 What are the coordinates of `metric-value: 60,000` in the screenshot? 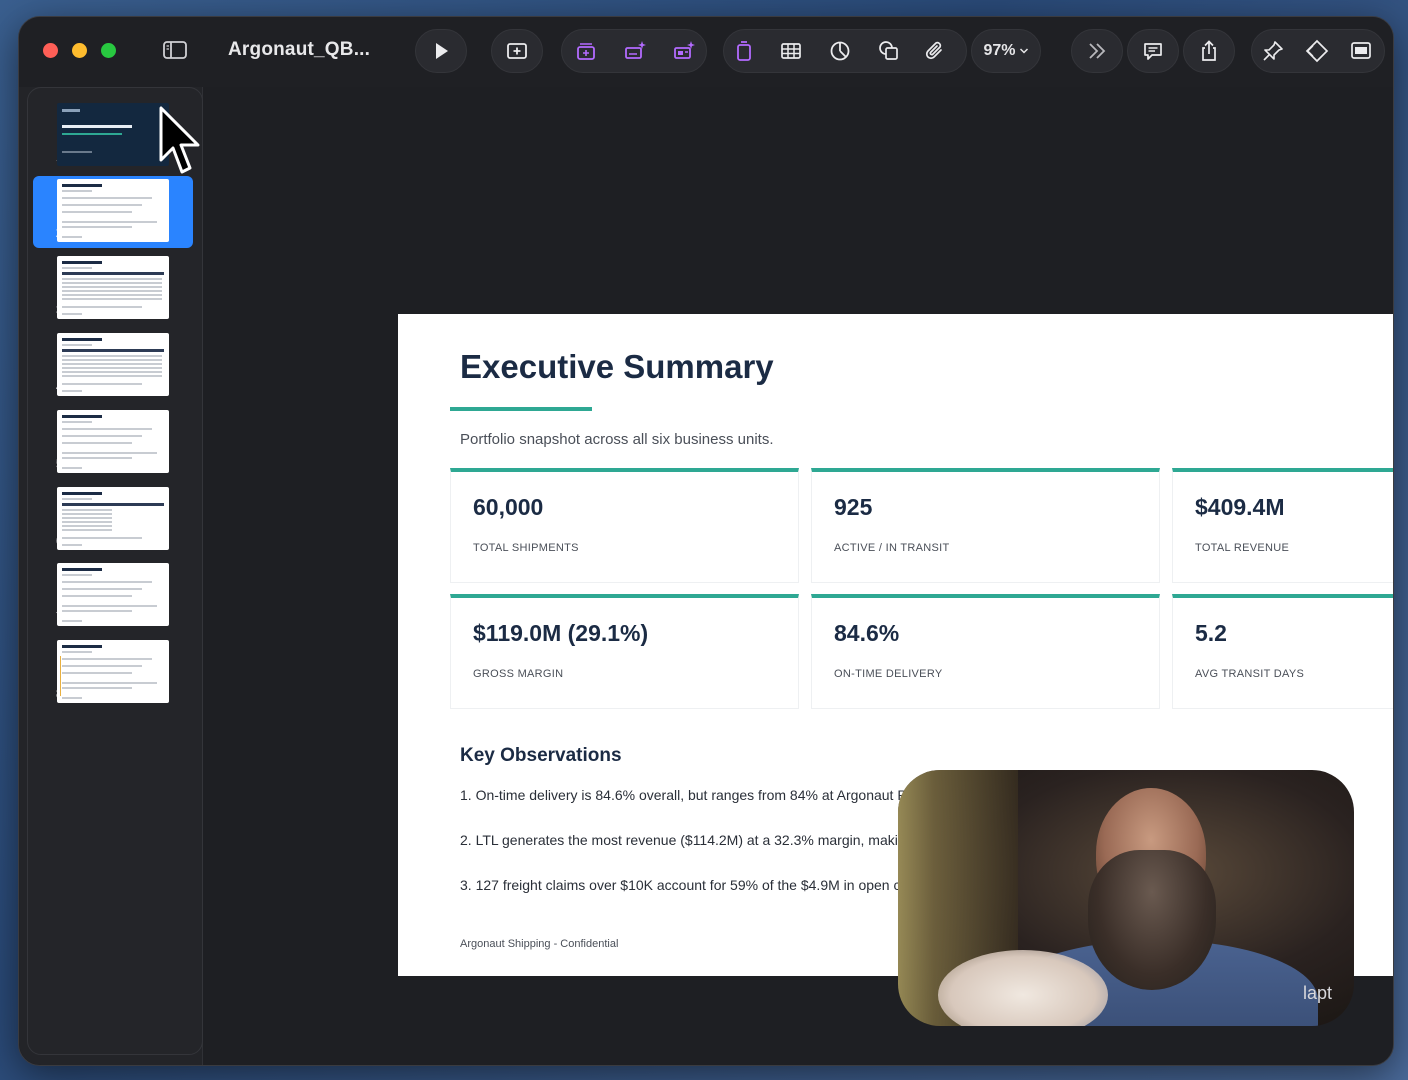 It's located at (508, 507).